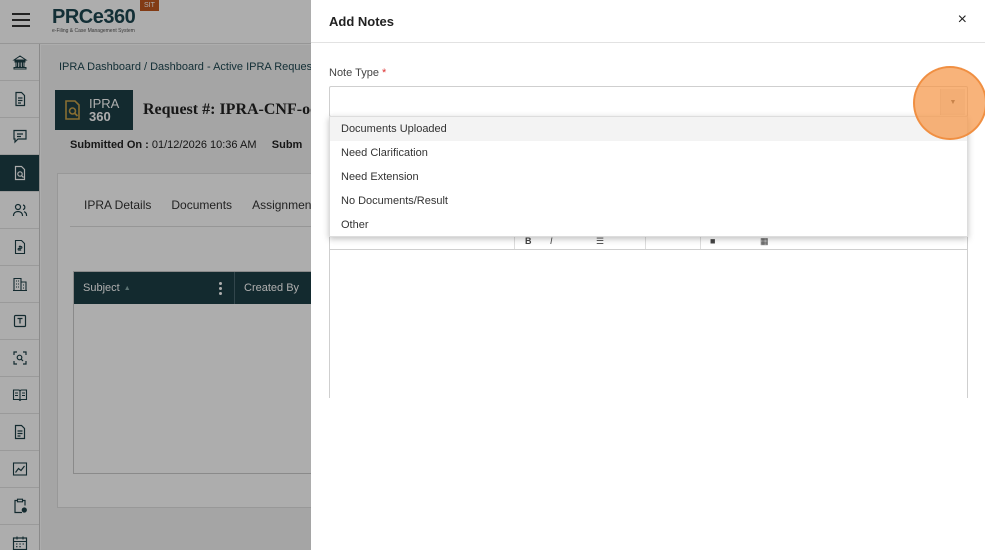 This screenshot has height=550, width=985. Describe the element at coordinates (962, 20) in the screenshot. I see `close-button: ×` at that location.